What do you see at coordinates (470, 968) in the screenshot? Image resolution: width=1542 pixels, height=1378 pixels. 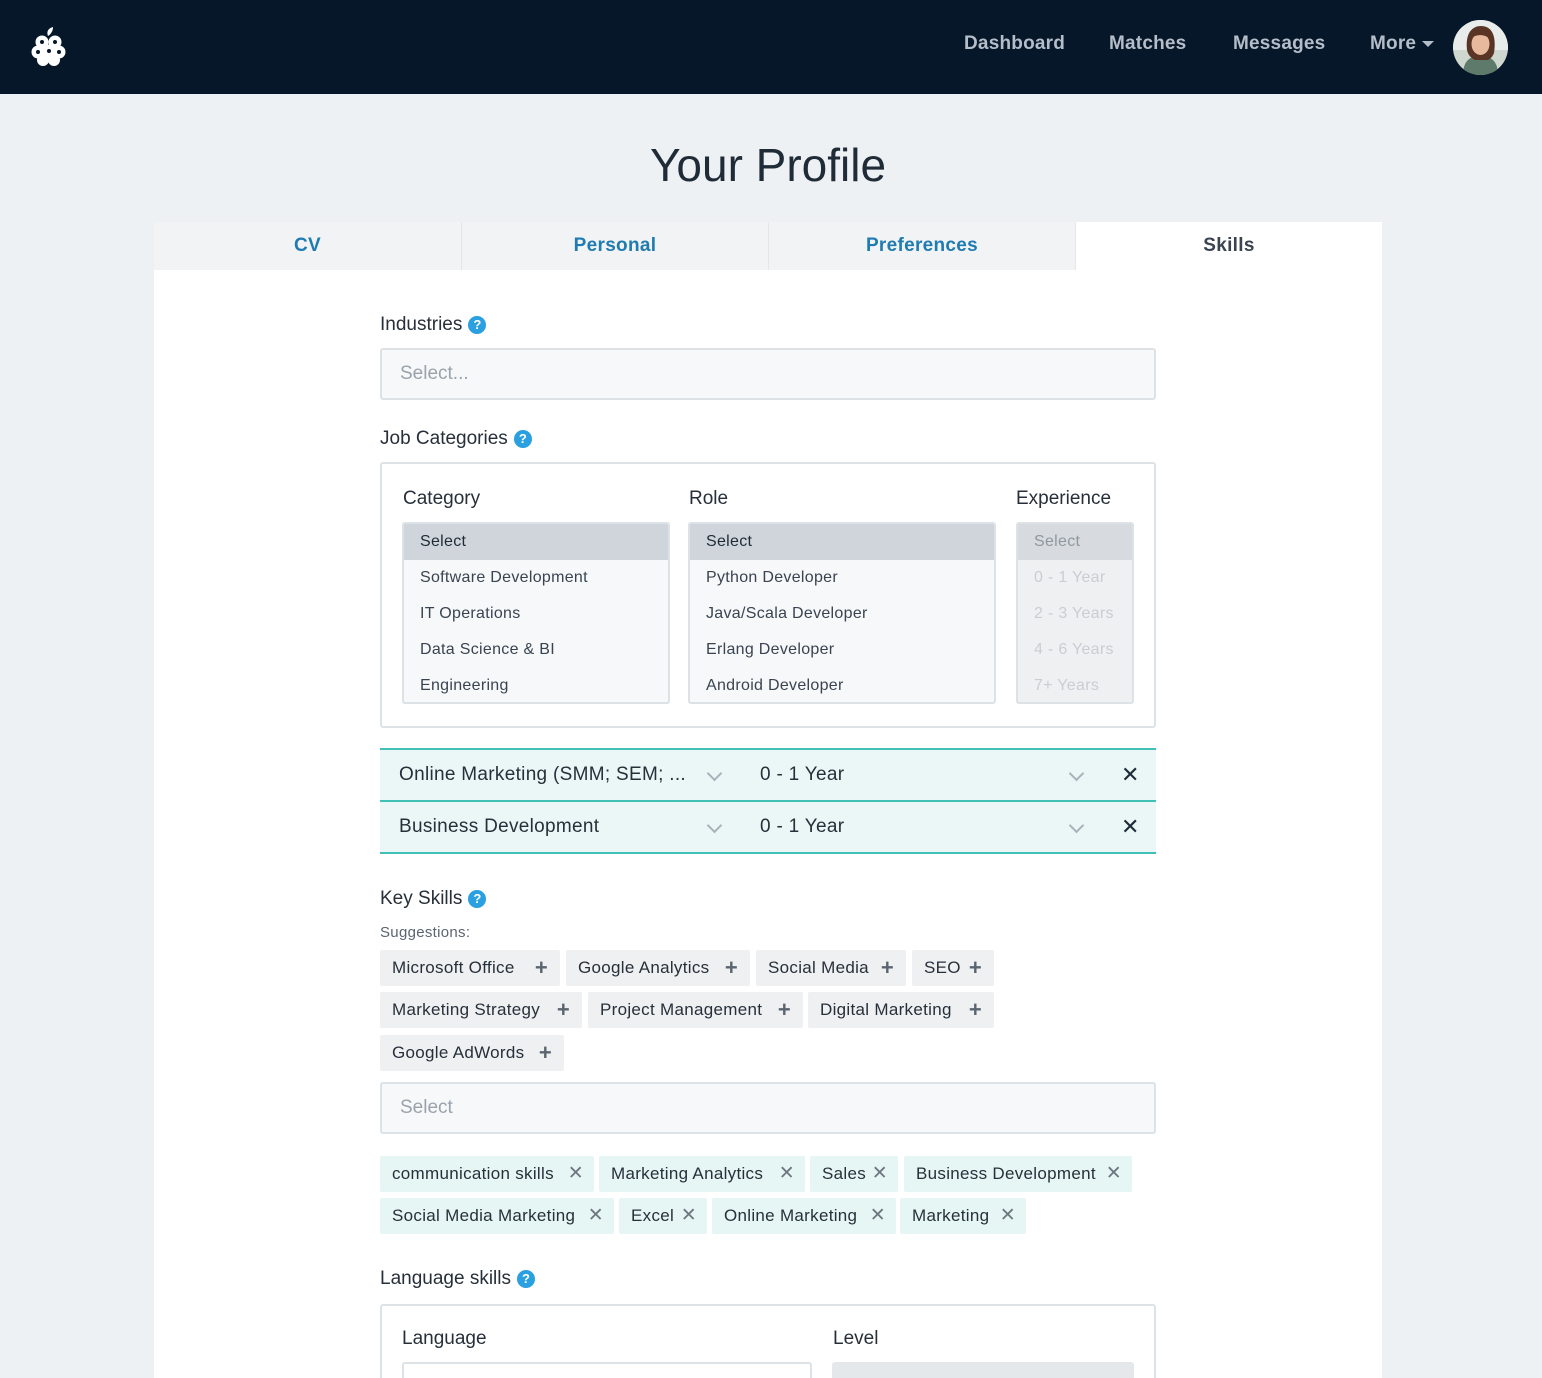 I see `suggestion-chip: Microsoft Office +` at bounding box center [470, 968].